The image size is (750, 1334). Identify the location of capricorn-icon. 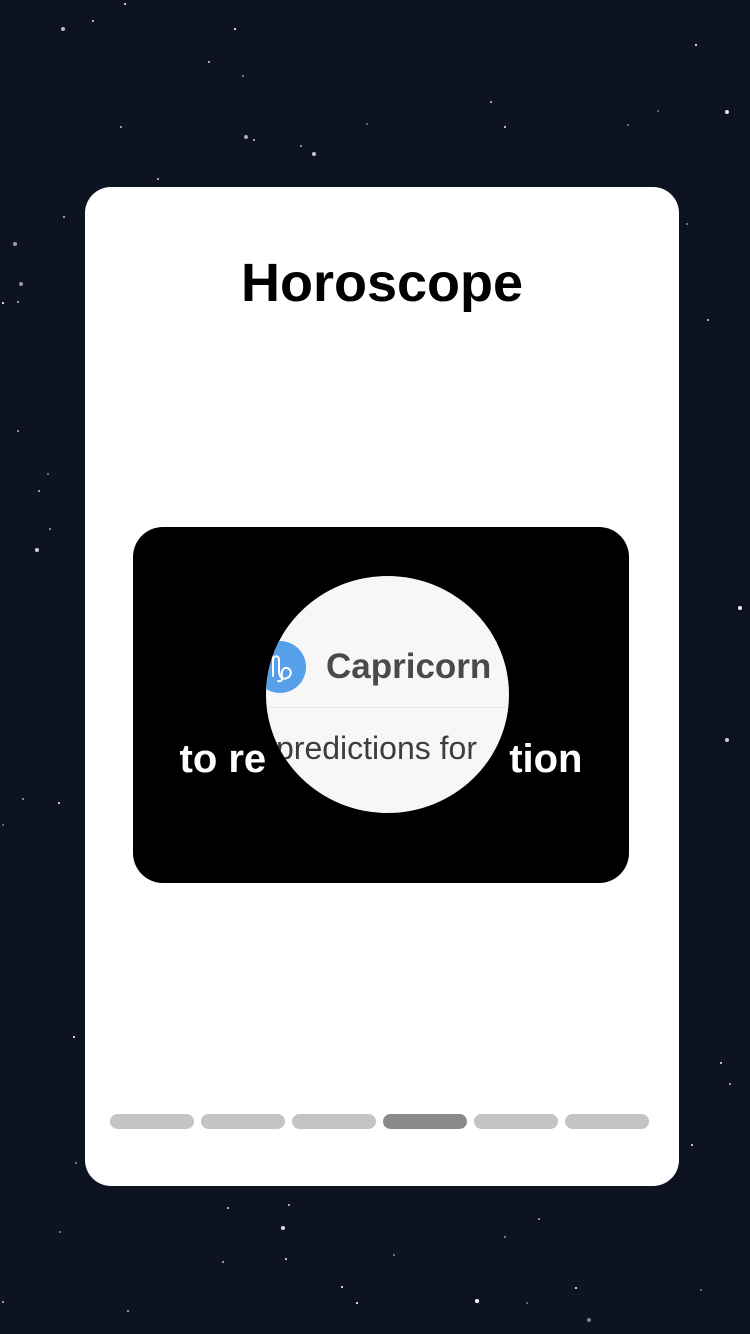
(286, 667).